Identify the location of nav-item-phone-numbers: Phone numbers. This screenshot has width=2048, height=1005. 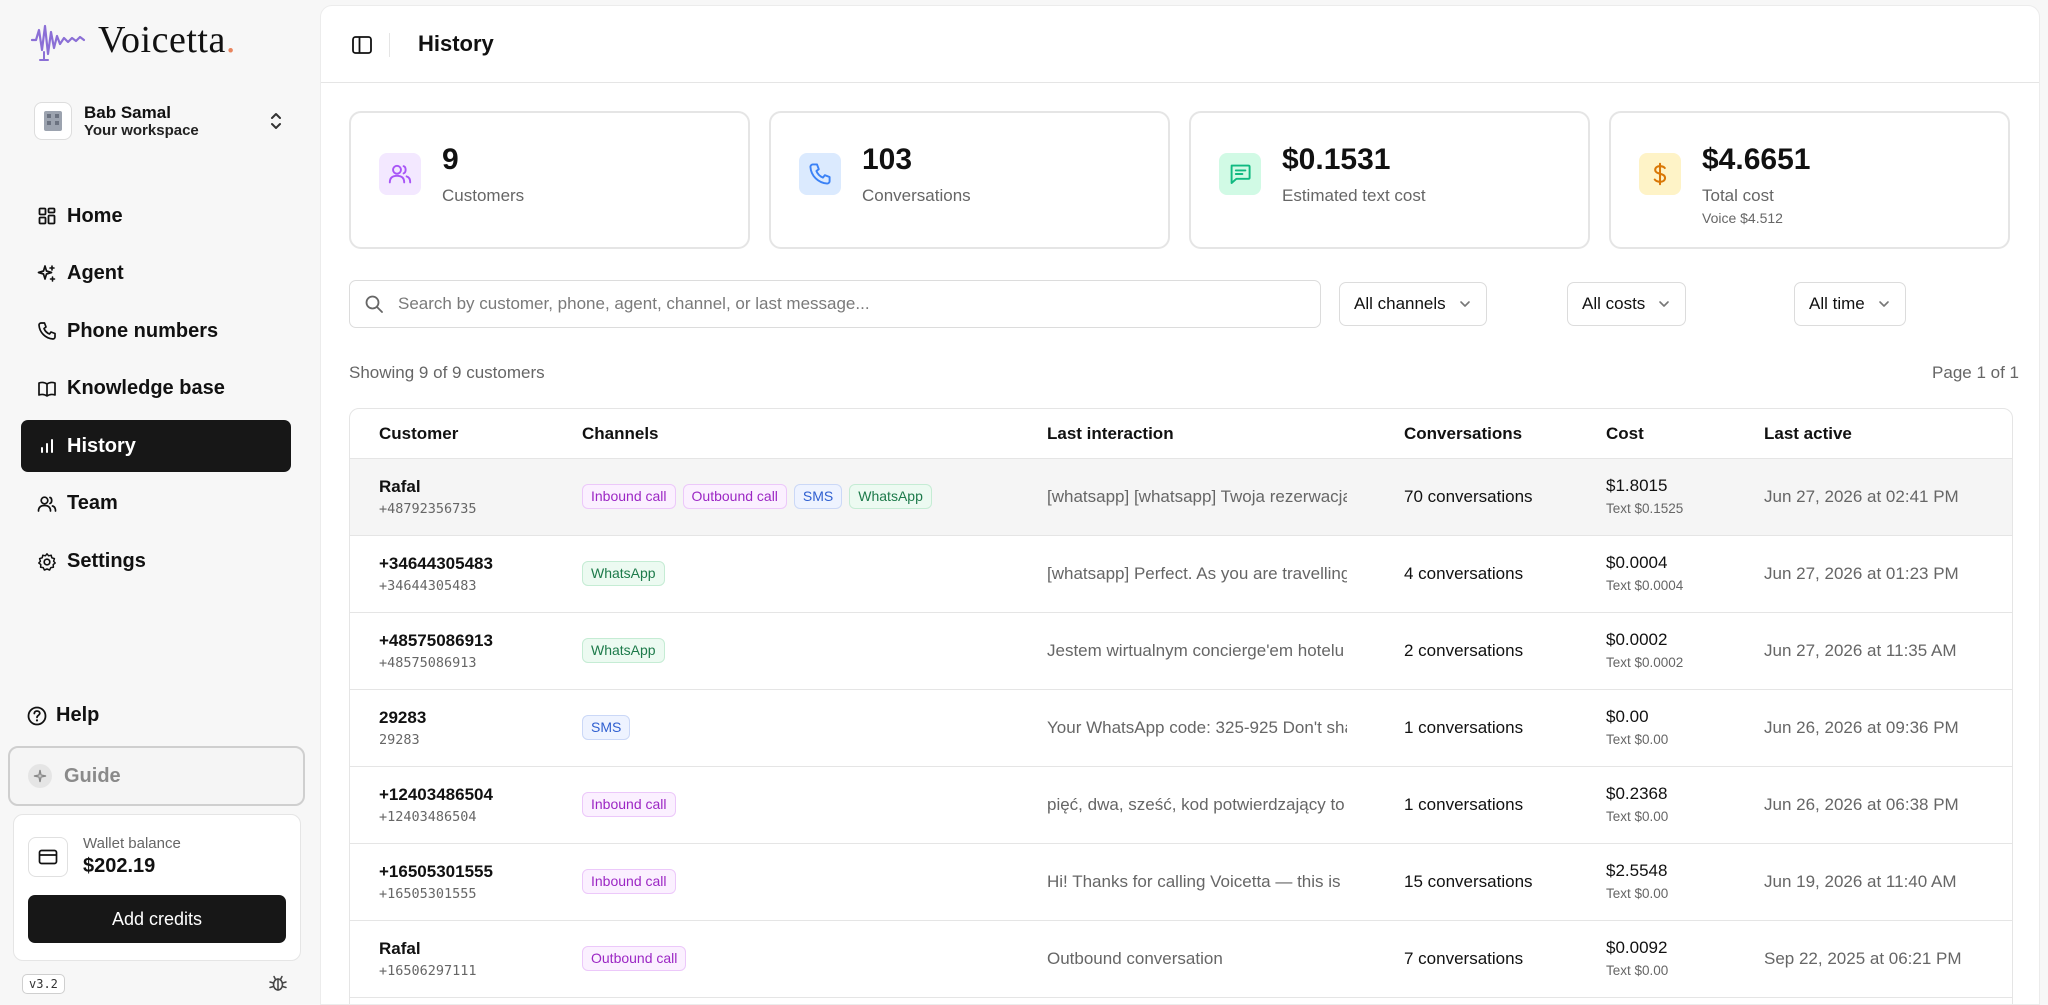
(156, 331).